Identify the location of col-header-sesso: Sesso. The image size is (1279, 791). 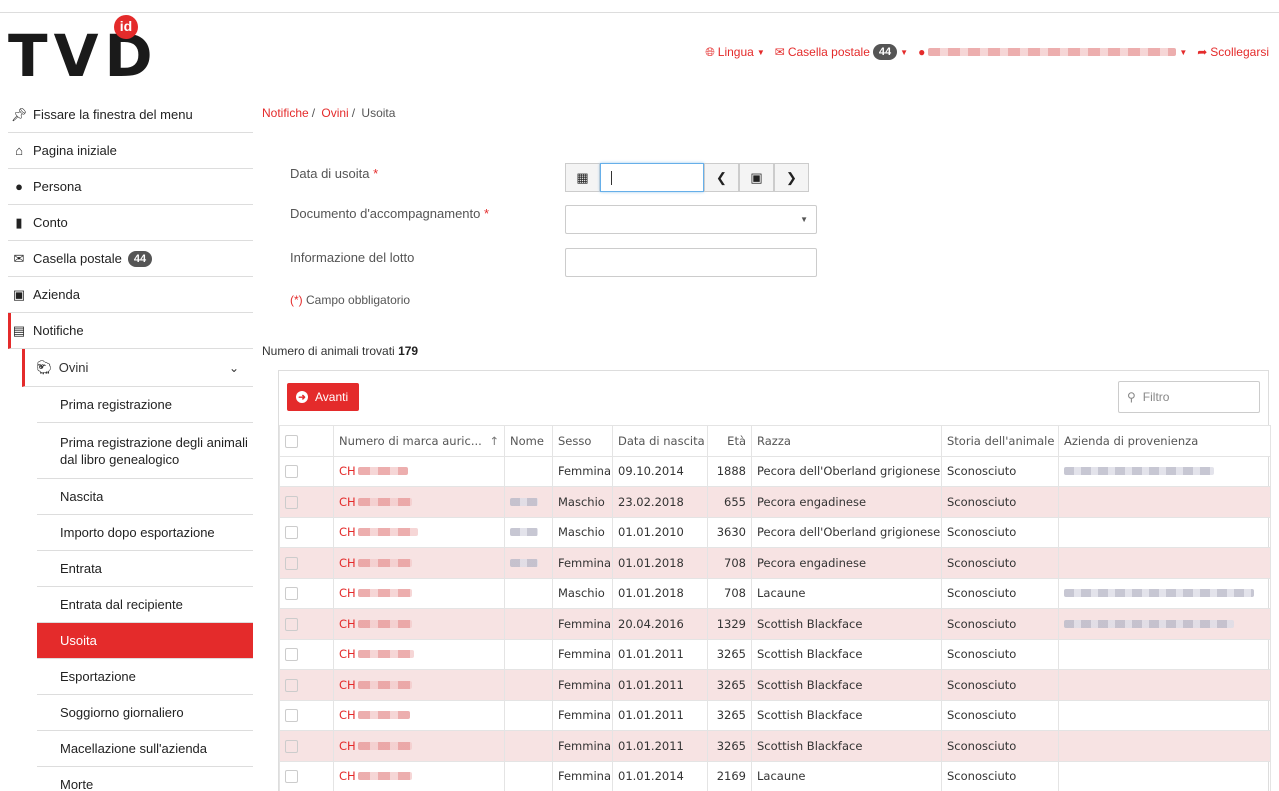
(582, 441).